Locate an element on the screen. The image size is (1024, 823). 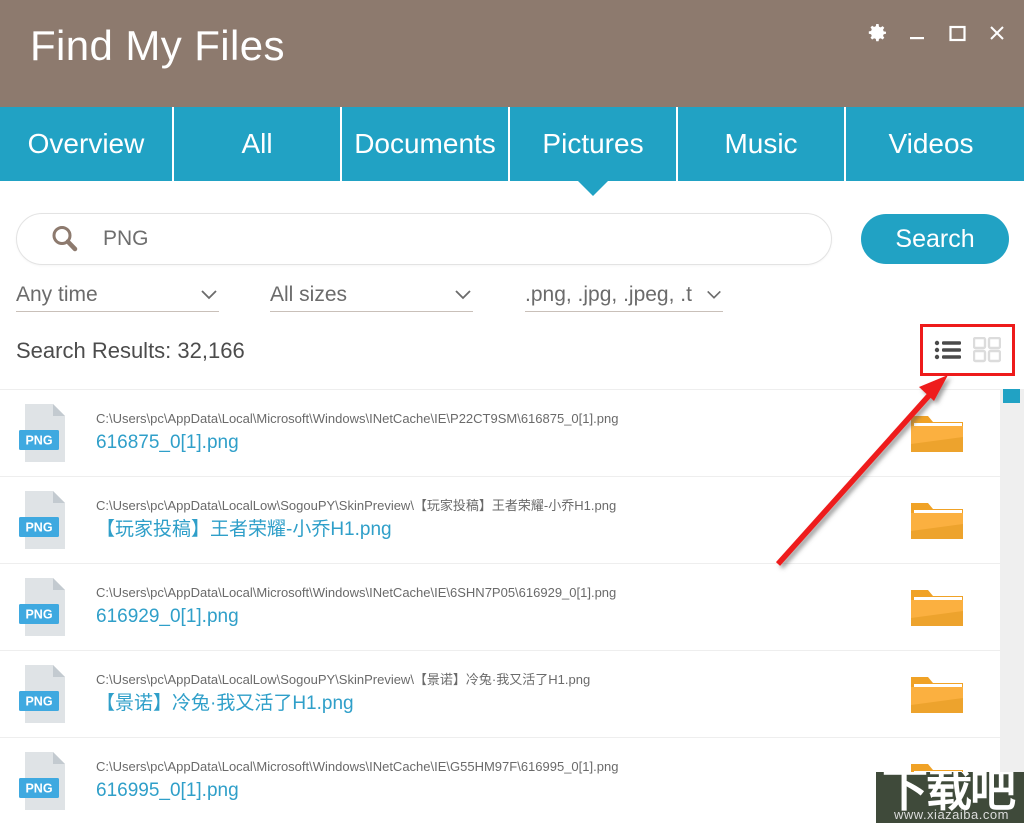
search-results-count: Search Results: 32,166 is located at coordinates (130, 350).